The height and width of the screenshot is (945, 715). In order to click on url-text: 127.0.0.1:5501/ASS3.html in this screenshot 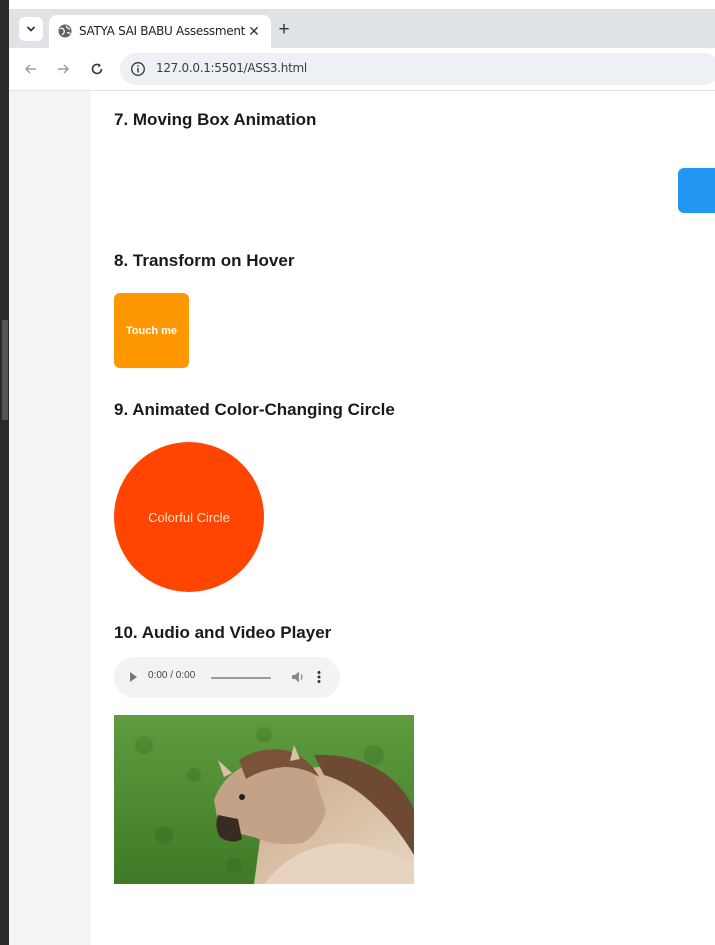, I will do `click(231, 68)`.